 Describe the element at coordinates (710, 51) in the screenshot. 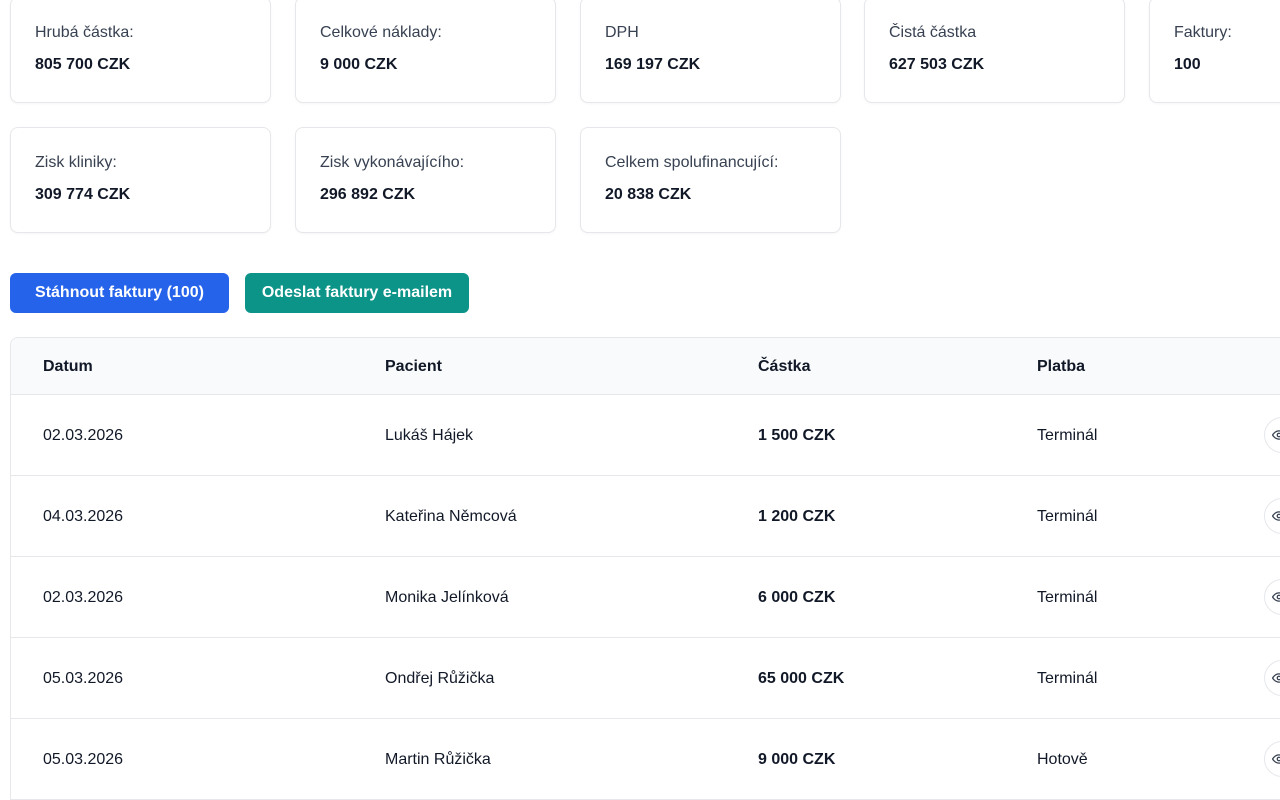

I see `summary-card-vat: DPH 169 197 CZK` at that location.